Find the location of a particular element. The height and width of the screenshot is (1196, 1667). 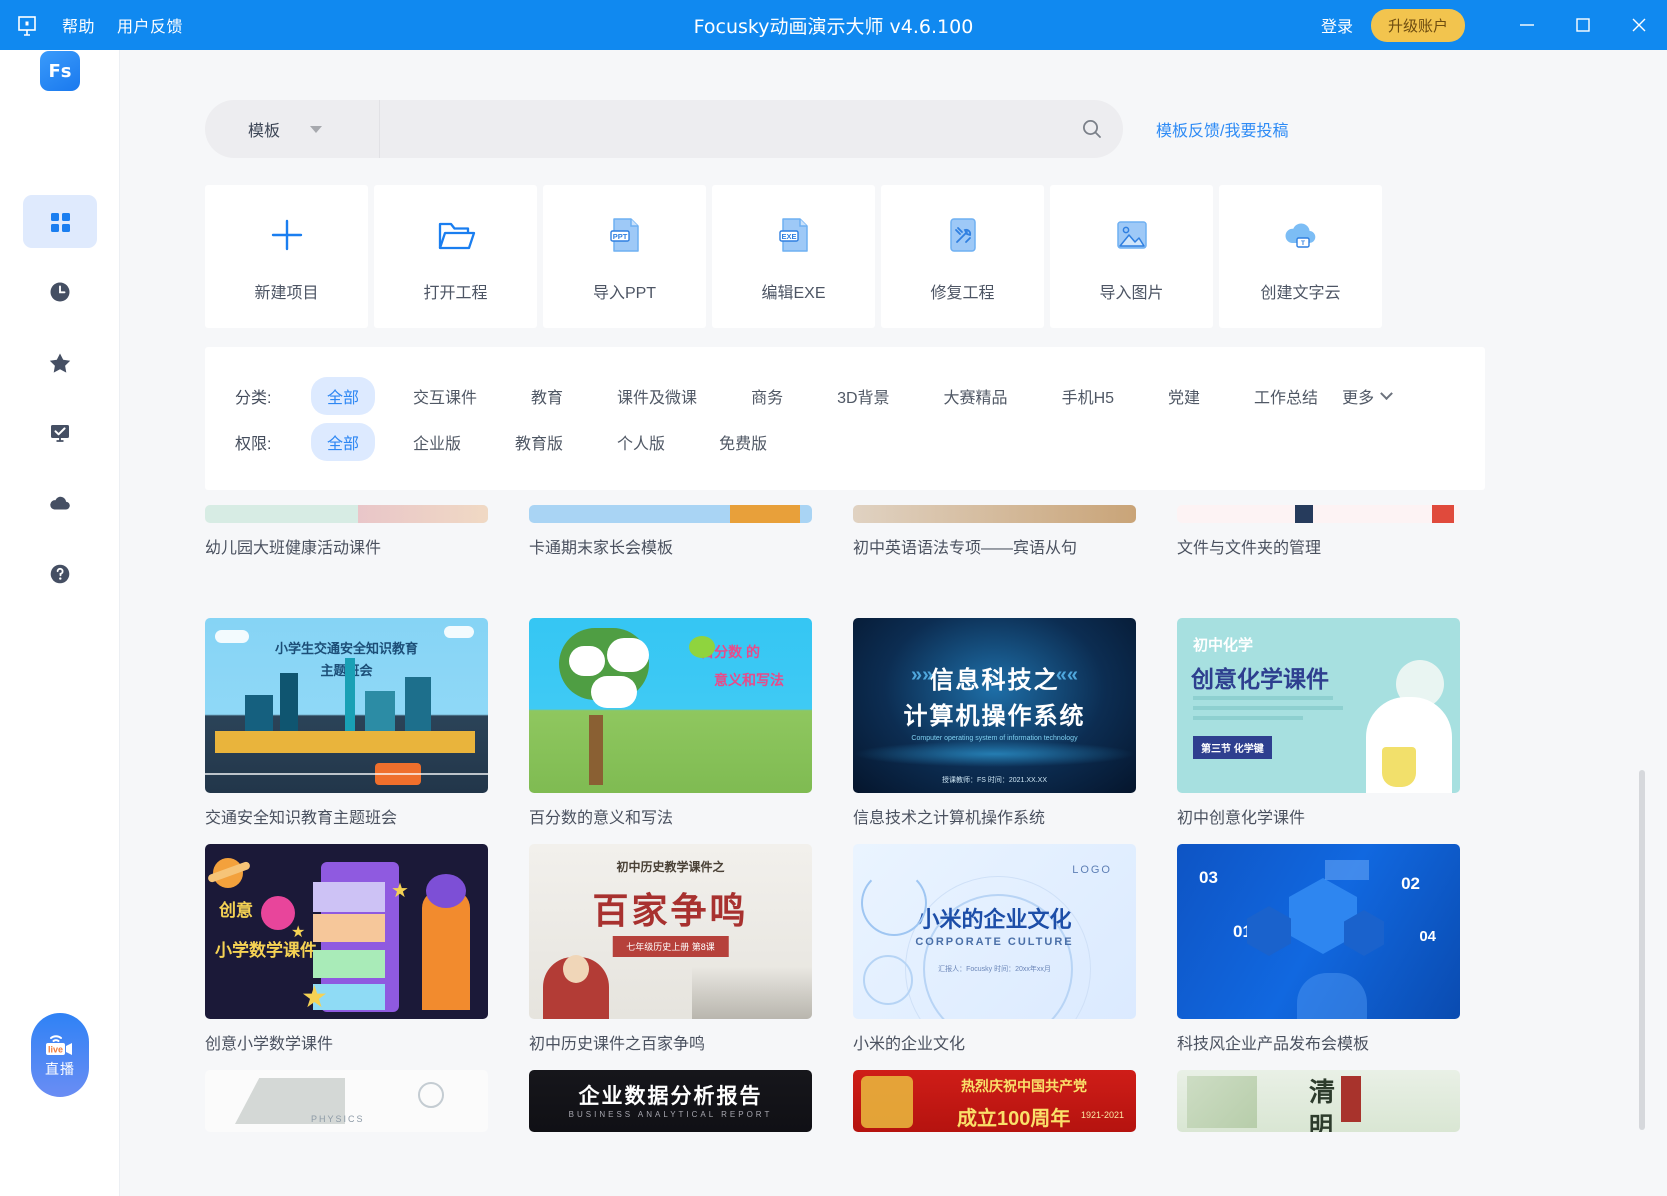

filter-chip-category-1: 交互课件 is located at coordinates (445, 396).